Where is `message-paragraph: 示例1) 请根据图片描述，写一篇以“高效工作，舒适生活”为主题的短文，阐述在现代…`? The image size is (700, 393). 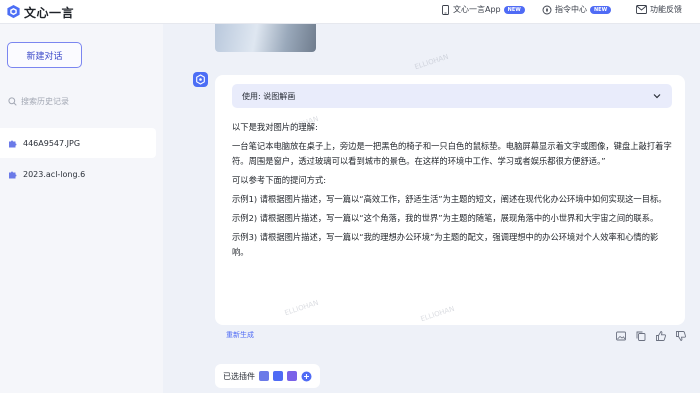
message-paragraph: 示例1) 请根据图片描述，写一篇以“高效工作，舒适生活”为主题的短文，阐述在现代… is located at coordinates (449, 199).